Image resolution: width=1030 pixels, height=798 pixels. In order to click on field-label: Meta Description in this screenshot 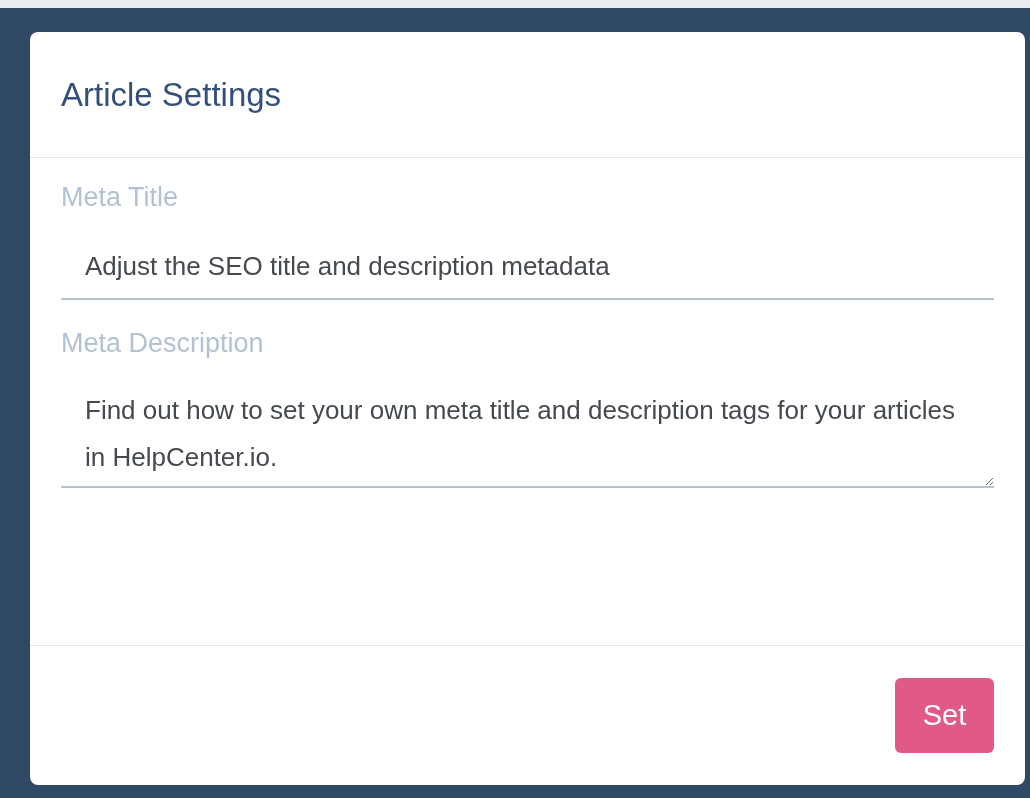, I will do `click(162, 343)`.